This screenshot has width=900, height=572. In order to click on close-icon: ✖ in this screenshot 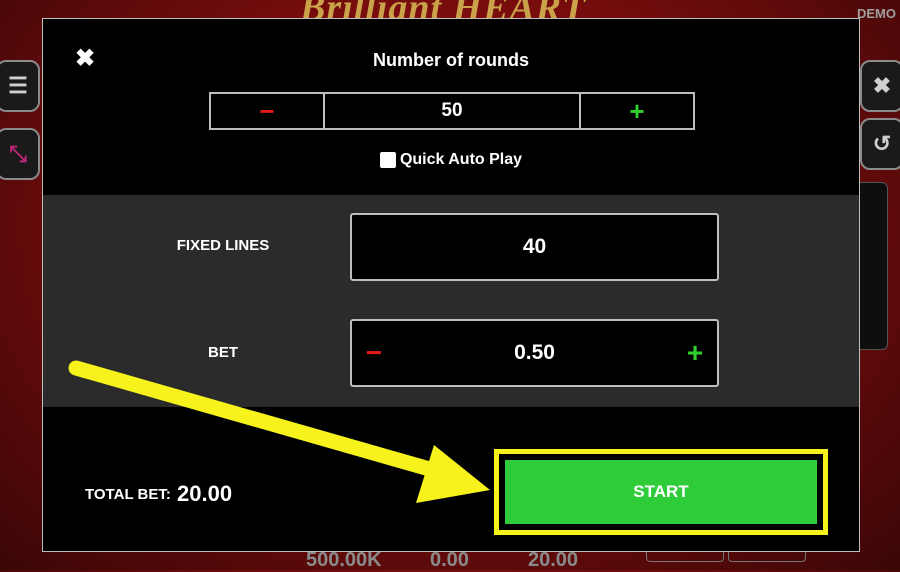, I will do `click(882, 85)`.